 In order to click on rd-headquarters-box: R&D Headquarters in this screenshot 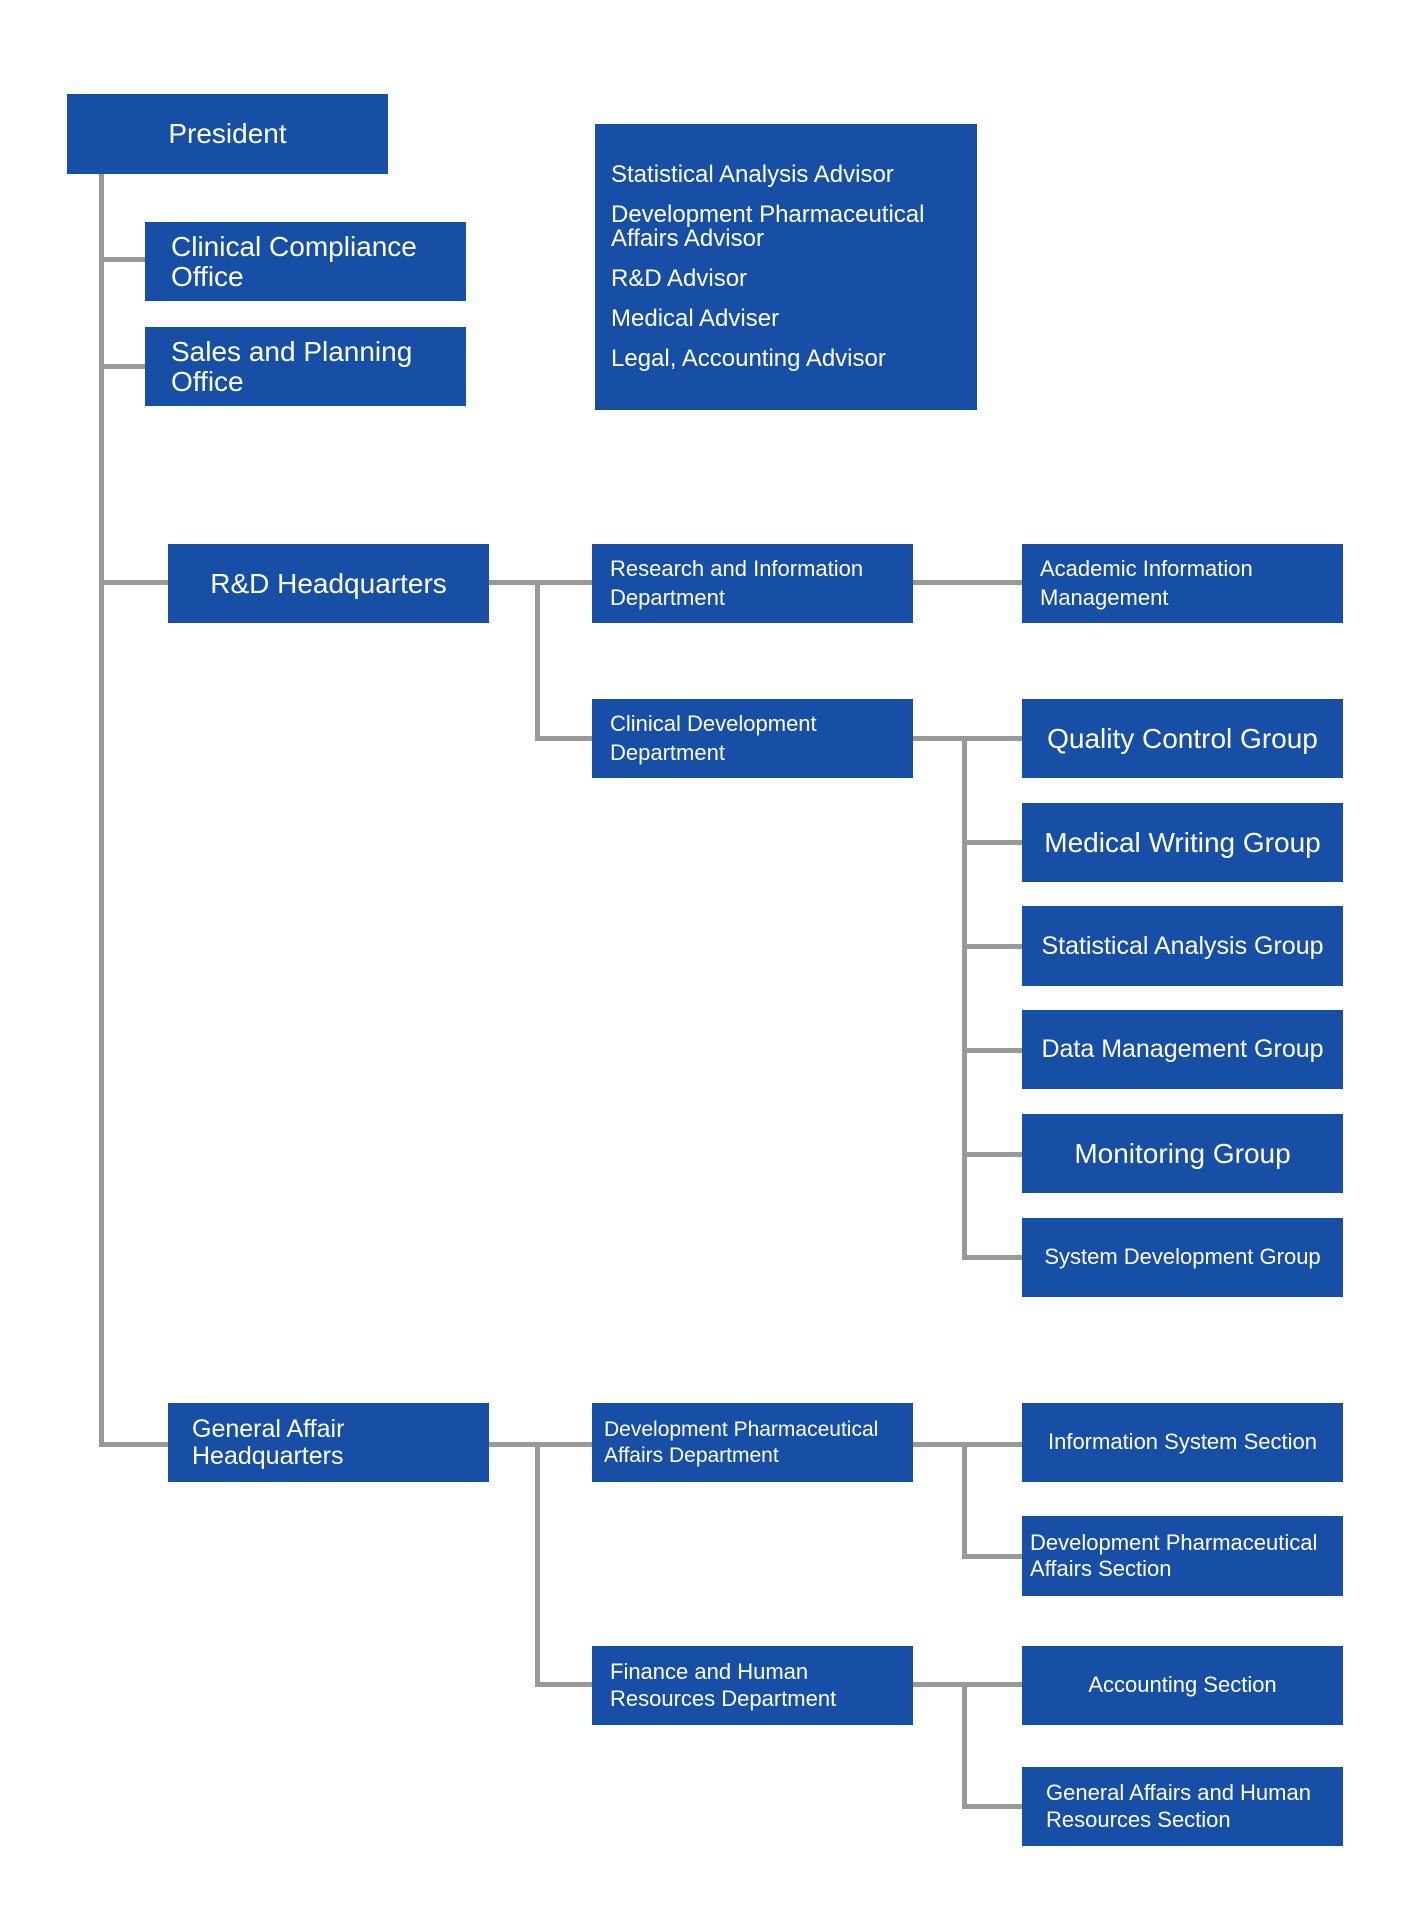, I will do `click(328, 583)`.